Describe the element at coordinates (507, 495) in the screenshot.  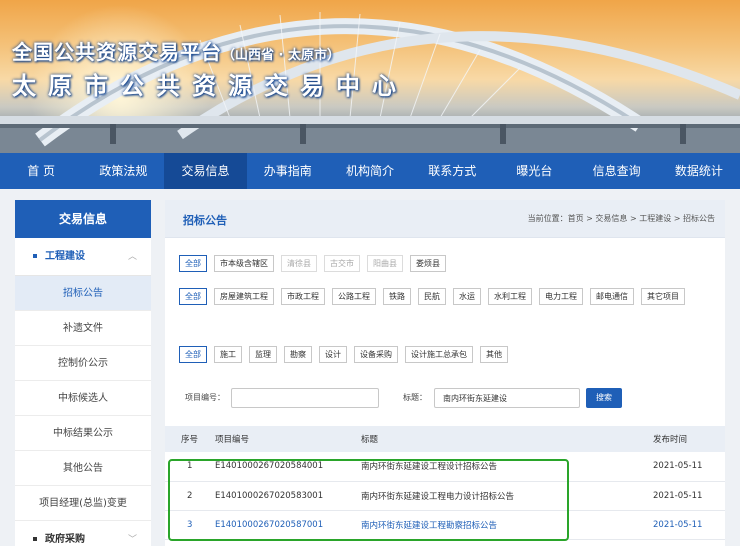
I see `row-title-link: 南内环街东延建设工程电力设计招标公告` at that location.